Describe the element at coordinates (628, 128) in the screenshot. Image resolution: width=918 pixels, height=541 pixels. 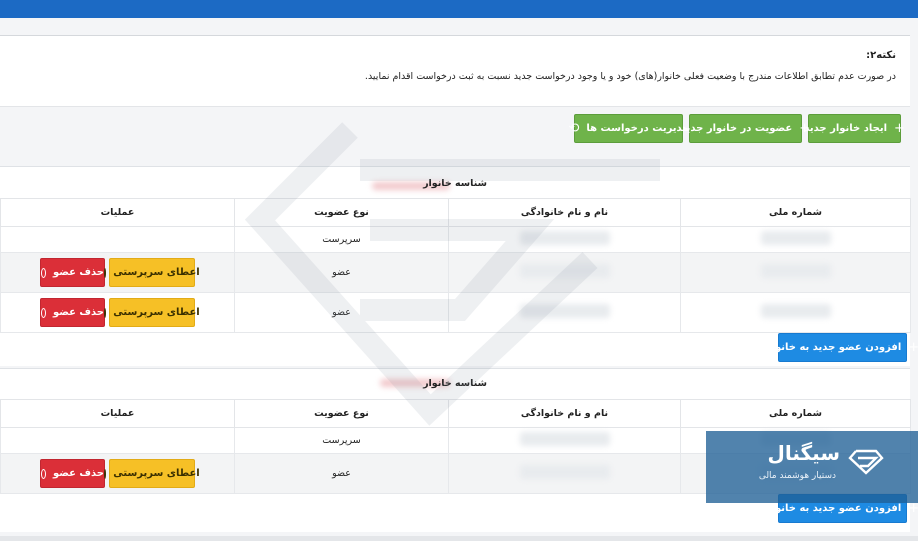
I see `manage-requests-button: مدیریت درخواست ها ⟲` at that location.